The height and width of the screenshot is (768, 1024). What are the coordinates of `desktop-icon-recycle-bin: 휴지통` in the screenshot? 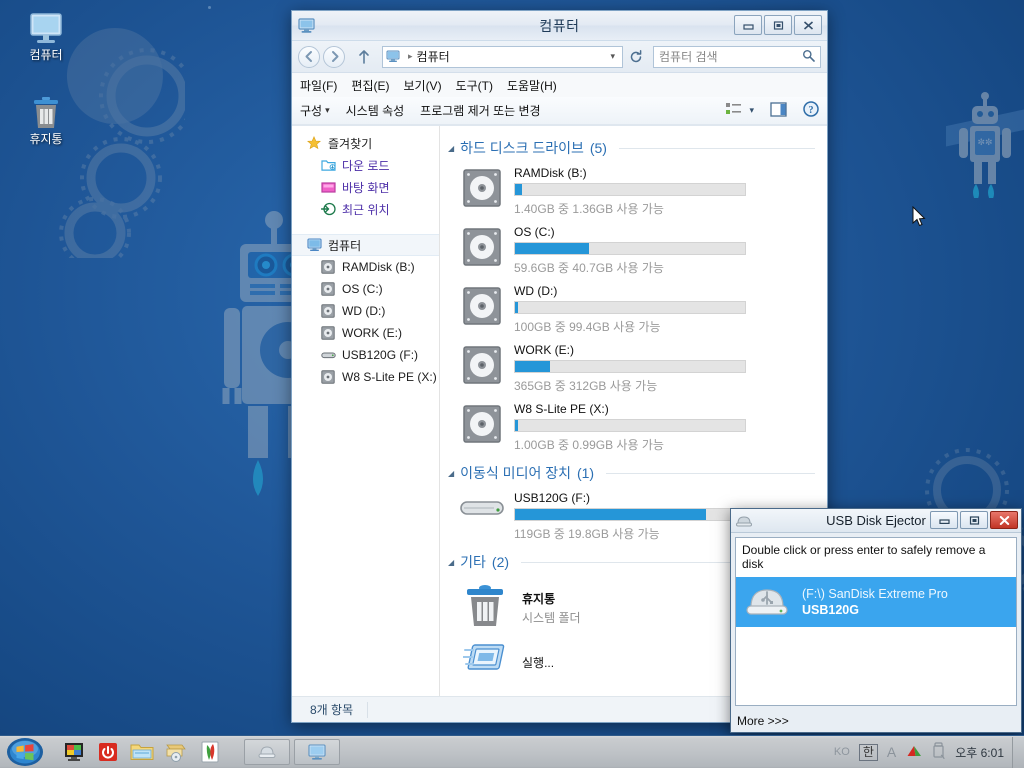 It's located at (46, 118).